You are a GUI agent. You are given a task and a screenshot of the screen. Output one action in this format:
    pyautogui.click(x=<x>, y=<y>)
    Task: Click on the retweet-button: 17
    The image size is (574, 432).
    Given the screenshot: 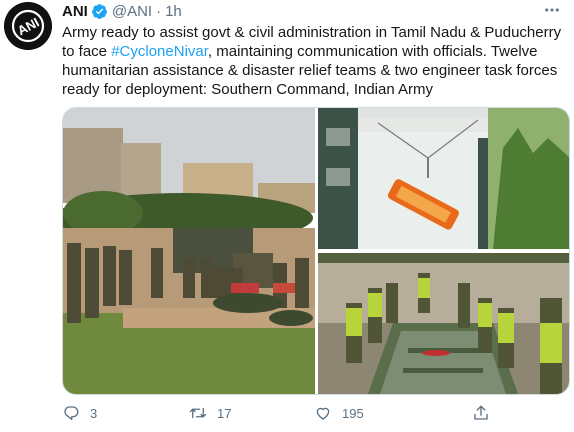 What is the action you would take?
    pyautogui.click(x=210, y=413)
    